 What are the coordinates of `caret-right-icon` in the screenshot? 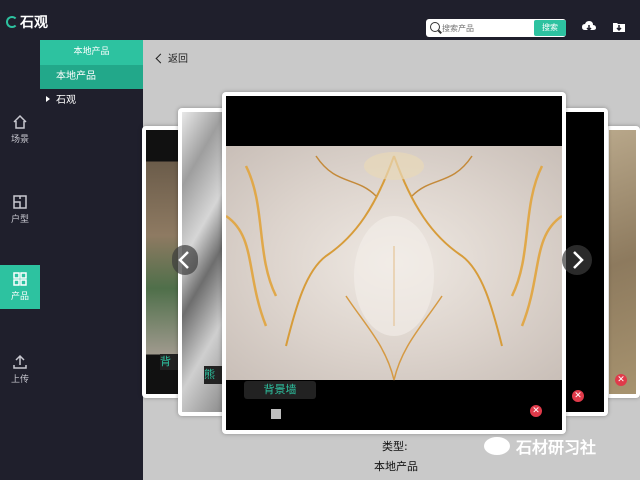 It's located at (48, 99).